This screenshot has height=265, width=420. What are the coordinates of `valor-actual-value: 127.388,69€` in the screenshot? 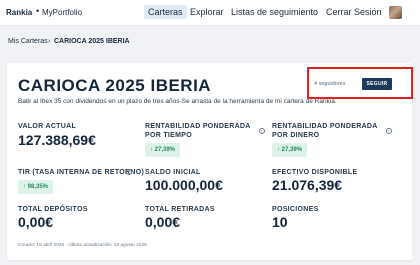 It's located at (57, 140).